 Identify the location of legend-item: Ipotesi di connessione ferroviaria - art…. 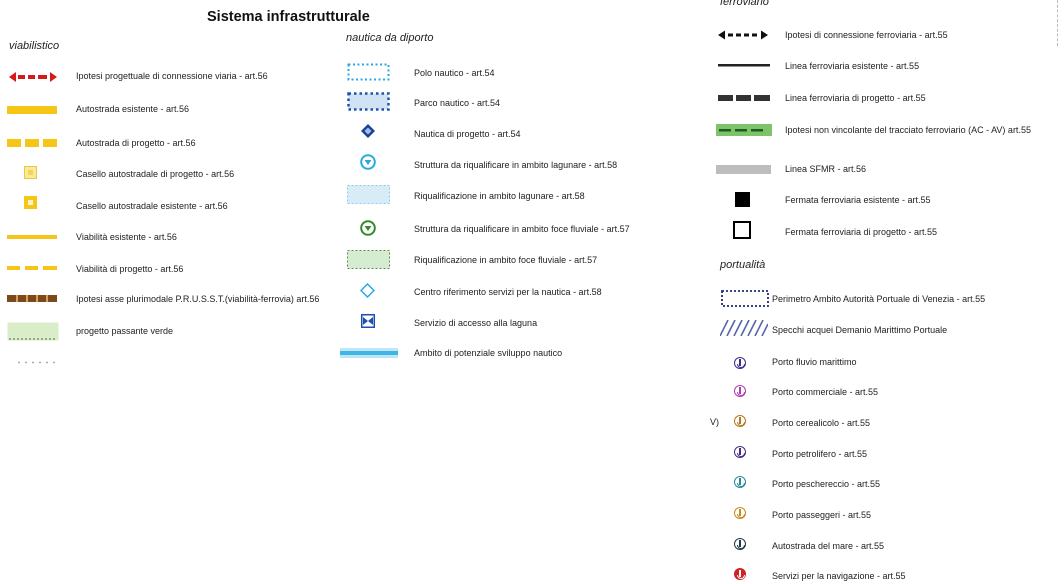
(866, 35).